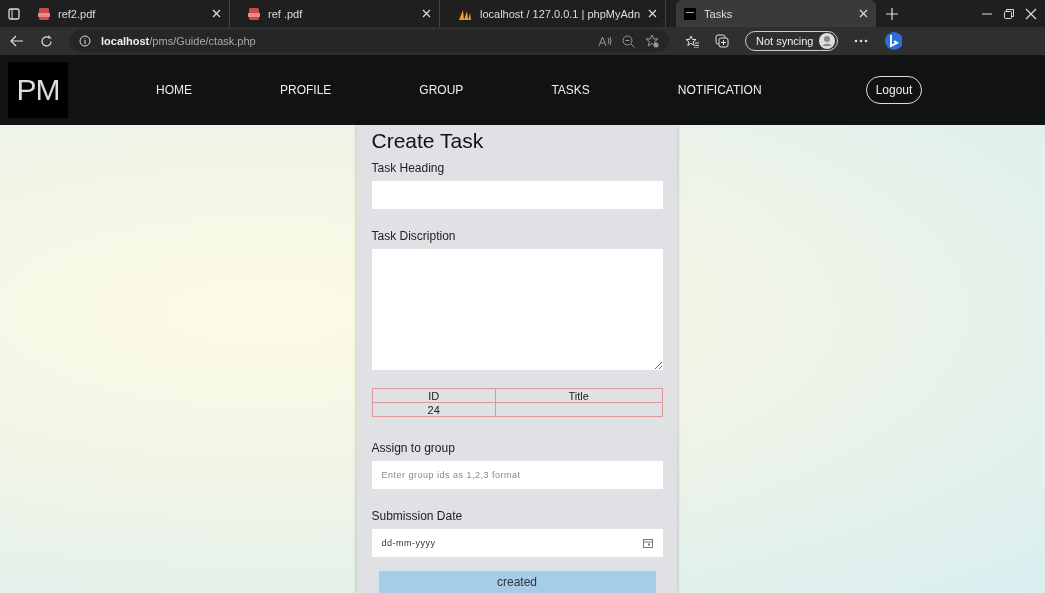 The image size is (1045, 593). I want to click on tab-title: ref2.pdf, so click(77, 13).